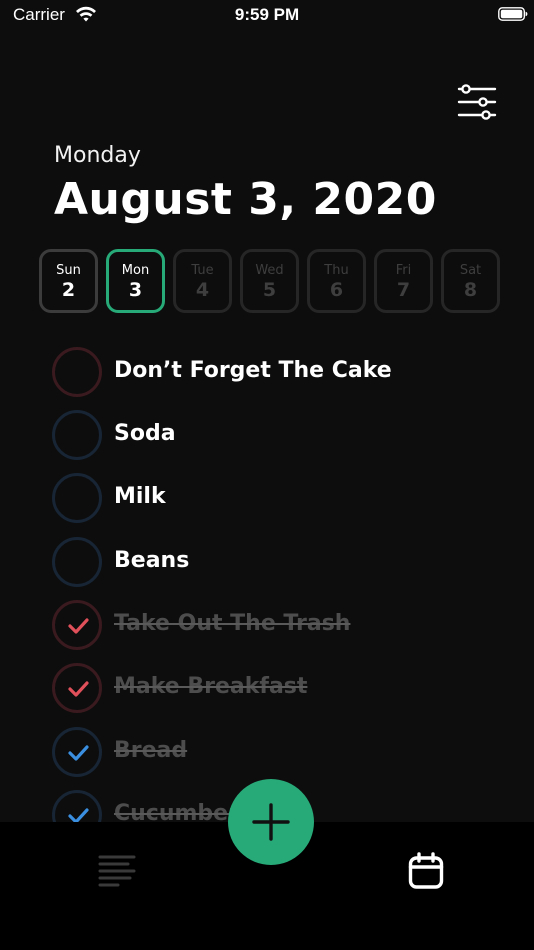 The height and width of the screenshot is (950, 534). I want to click on calendar-icon, so click(426, 870).